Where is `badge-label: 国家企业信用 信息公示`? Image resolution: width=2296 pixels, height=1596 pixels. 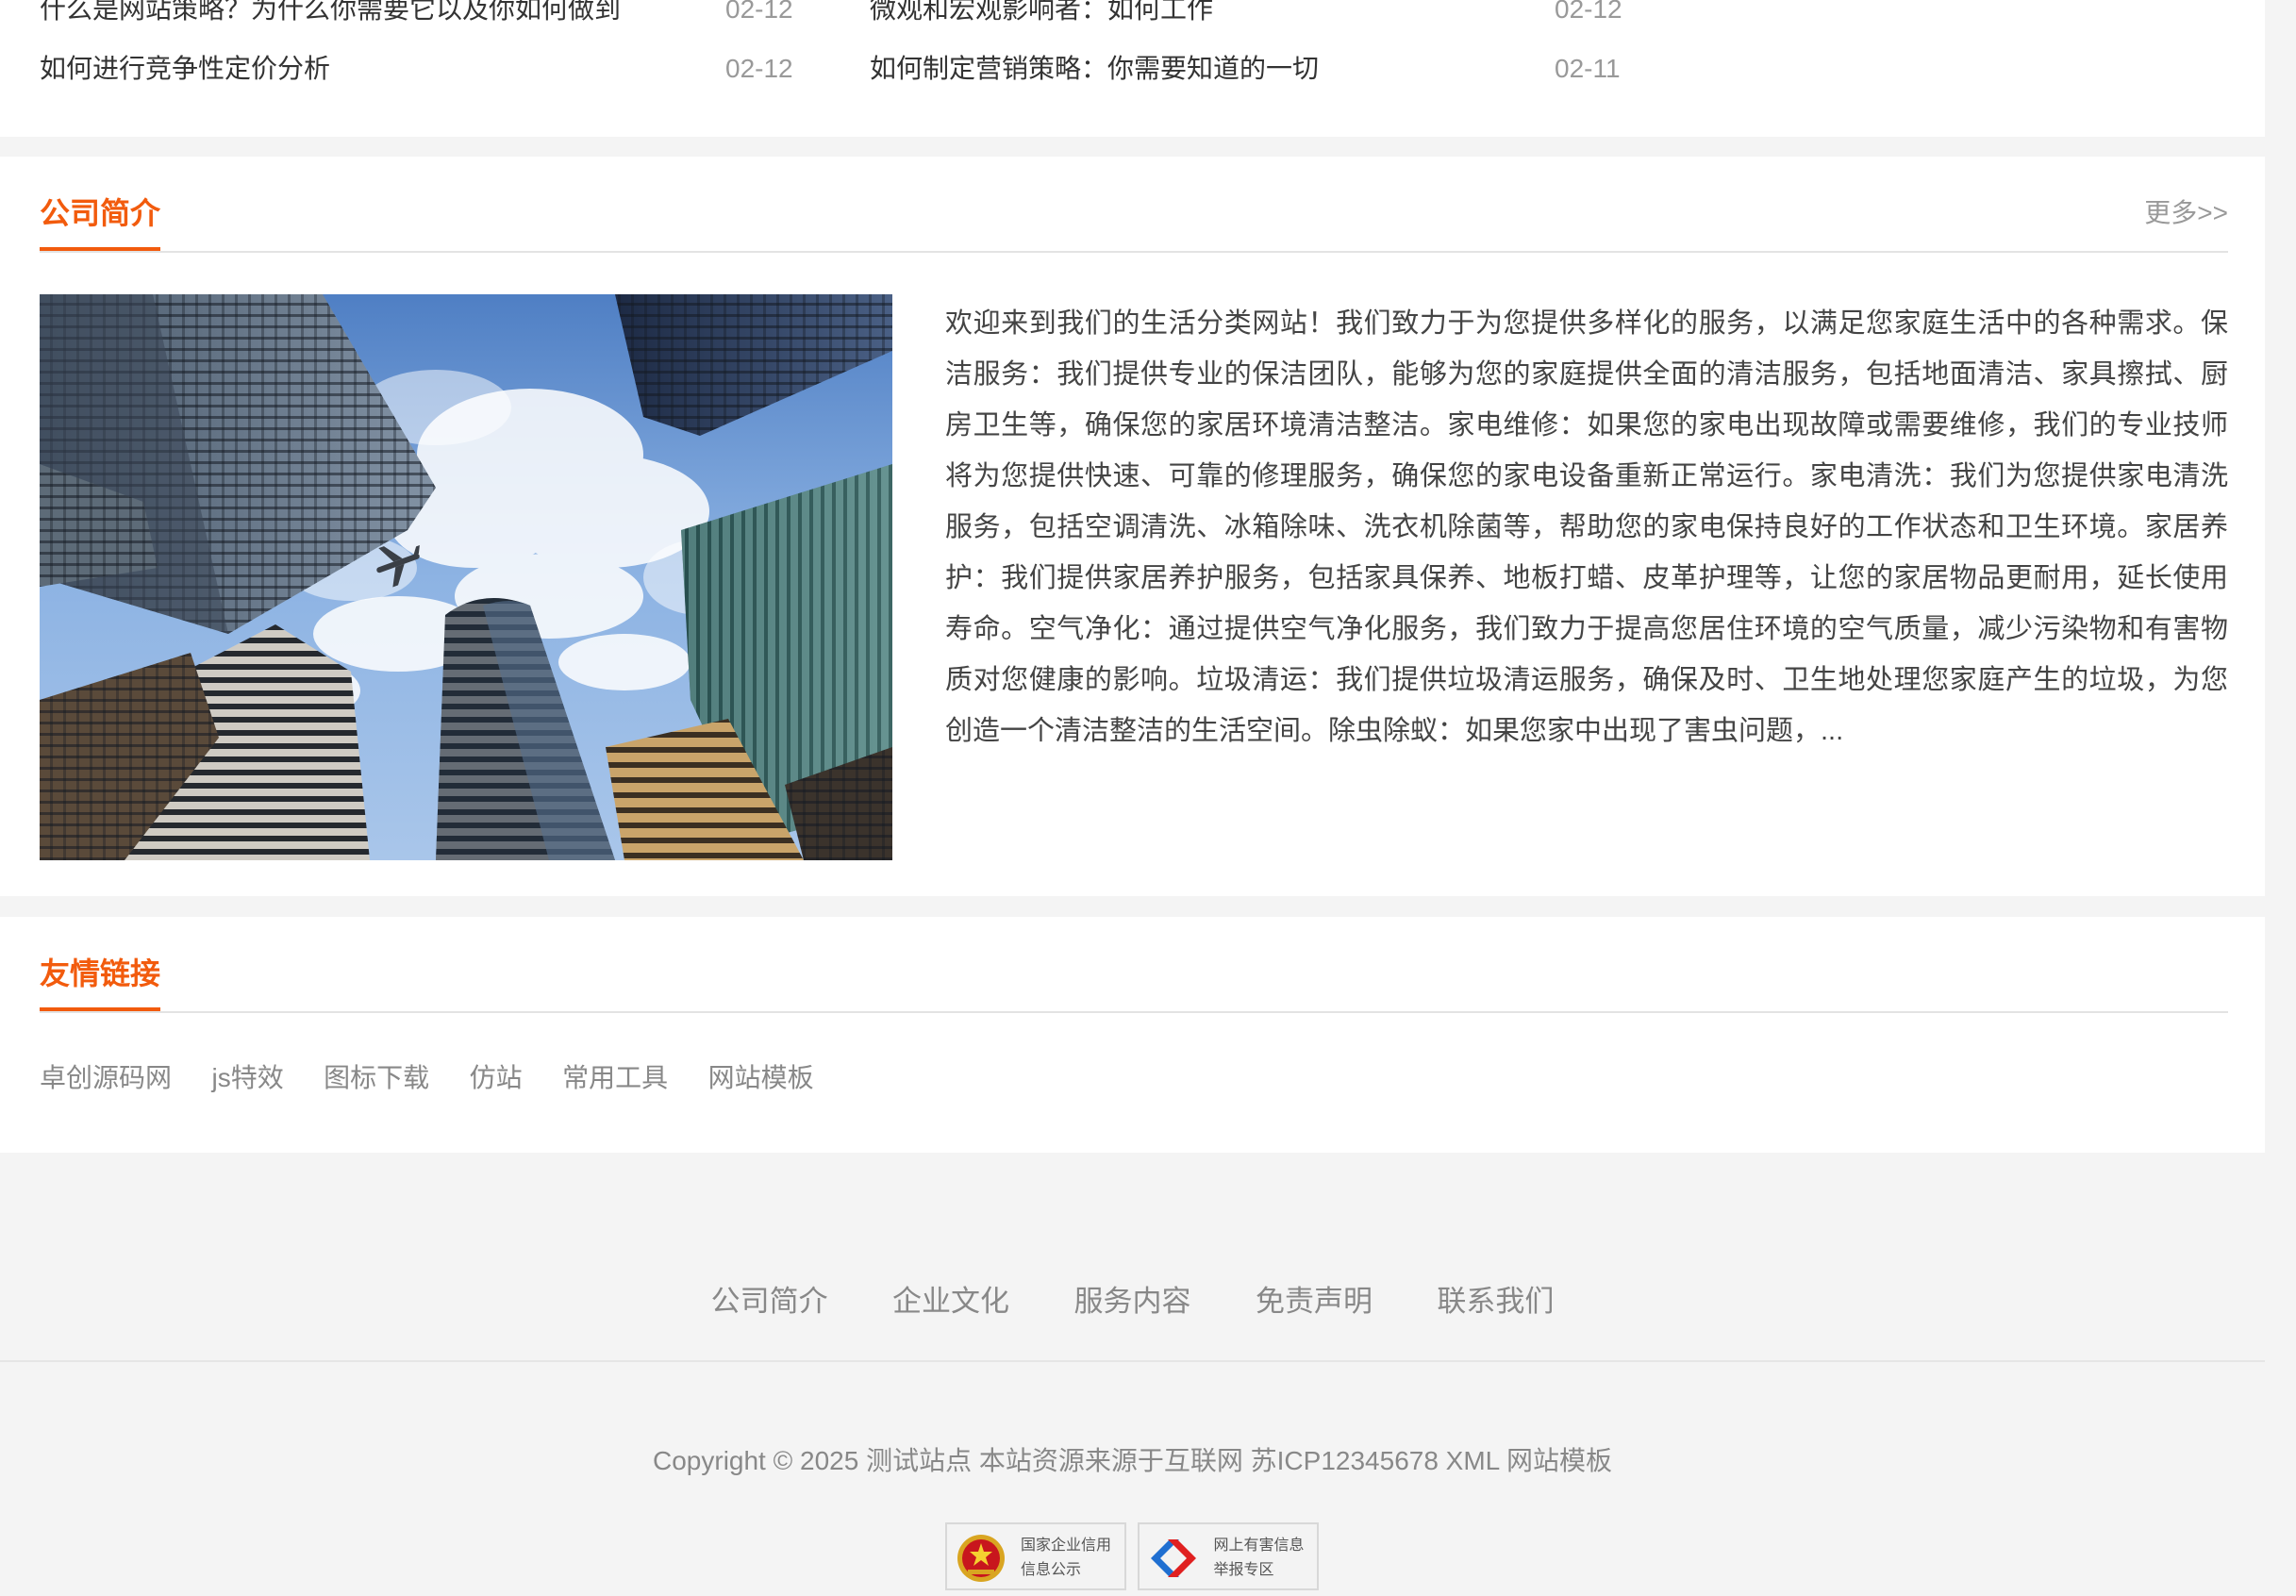
badge-label: 国家企业信用 信息公示 is located at coordinates (1072, 1559).